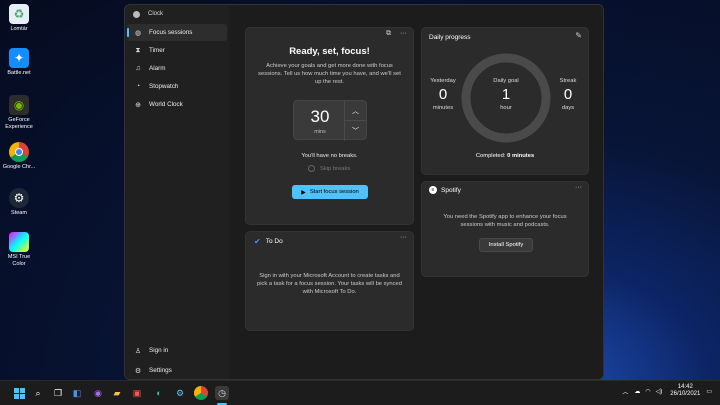 The image size is (720, 405). Describe the element at coordinates (19, 260) in the screenshot. I see `desktop-icon-label: MSI True Color` at that location.